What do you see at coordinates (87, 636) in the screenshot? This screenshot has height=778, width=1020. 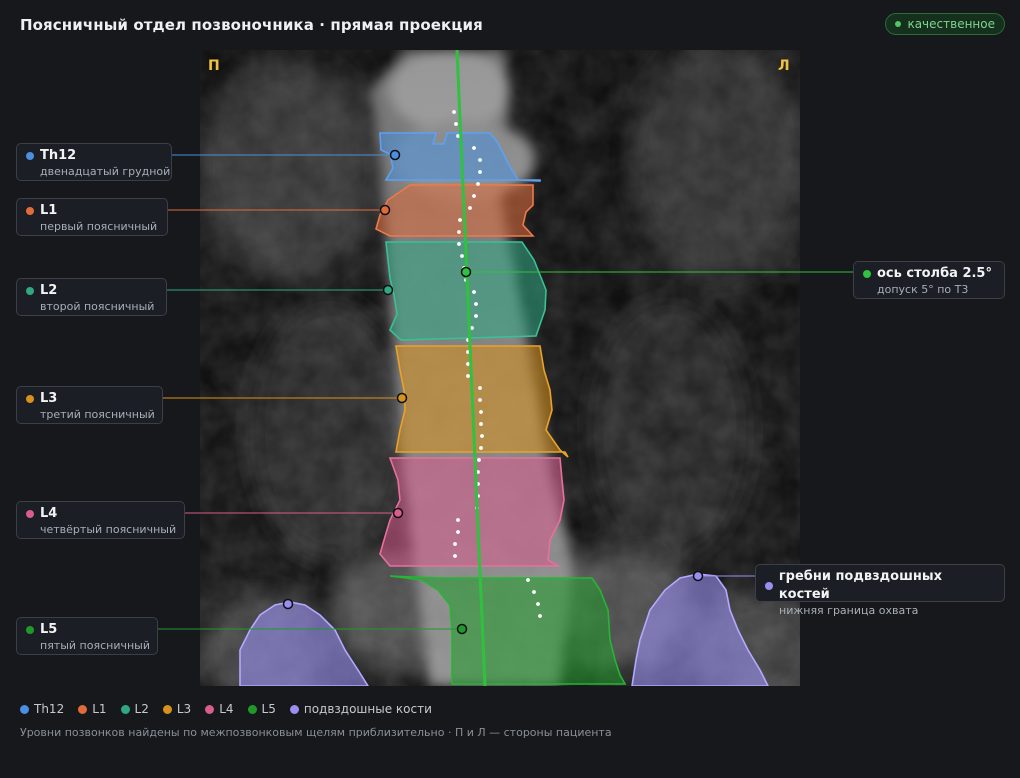 I see `callout-l5: L5 пятый поясничный` at bounding box center [87, 636].